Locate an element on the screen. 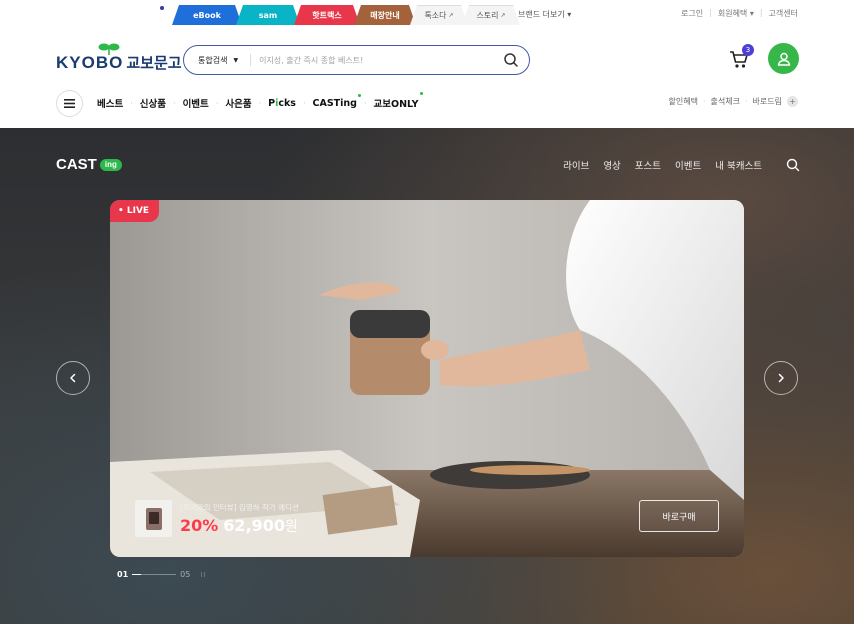  nav-events: 이벤트 is located at coordinates (196, 103).